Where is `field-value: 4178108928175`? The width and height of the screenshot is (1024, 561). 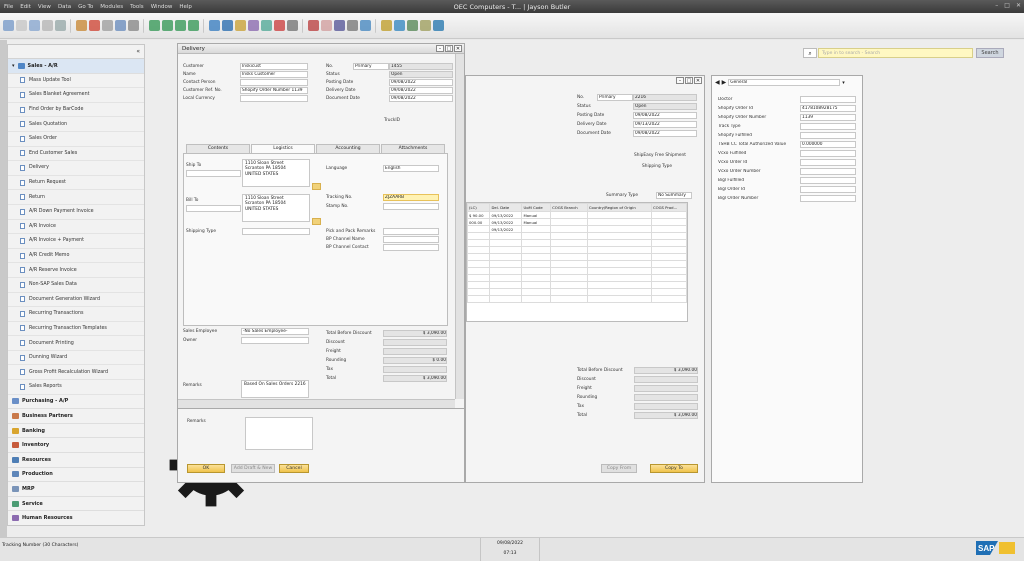
field-value: 4178108928175 is located at coordinates (828, 108).